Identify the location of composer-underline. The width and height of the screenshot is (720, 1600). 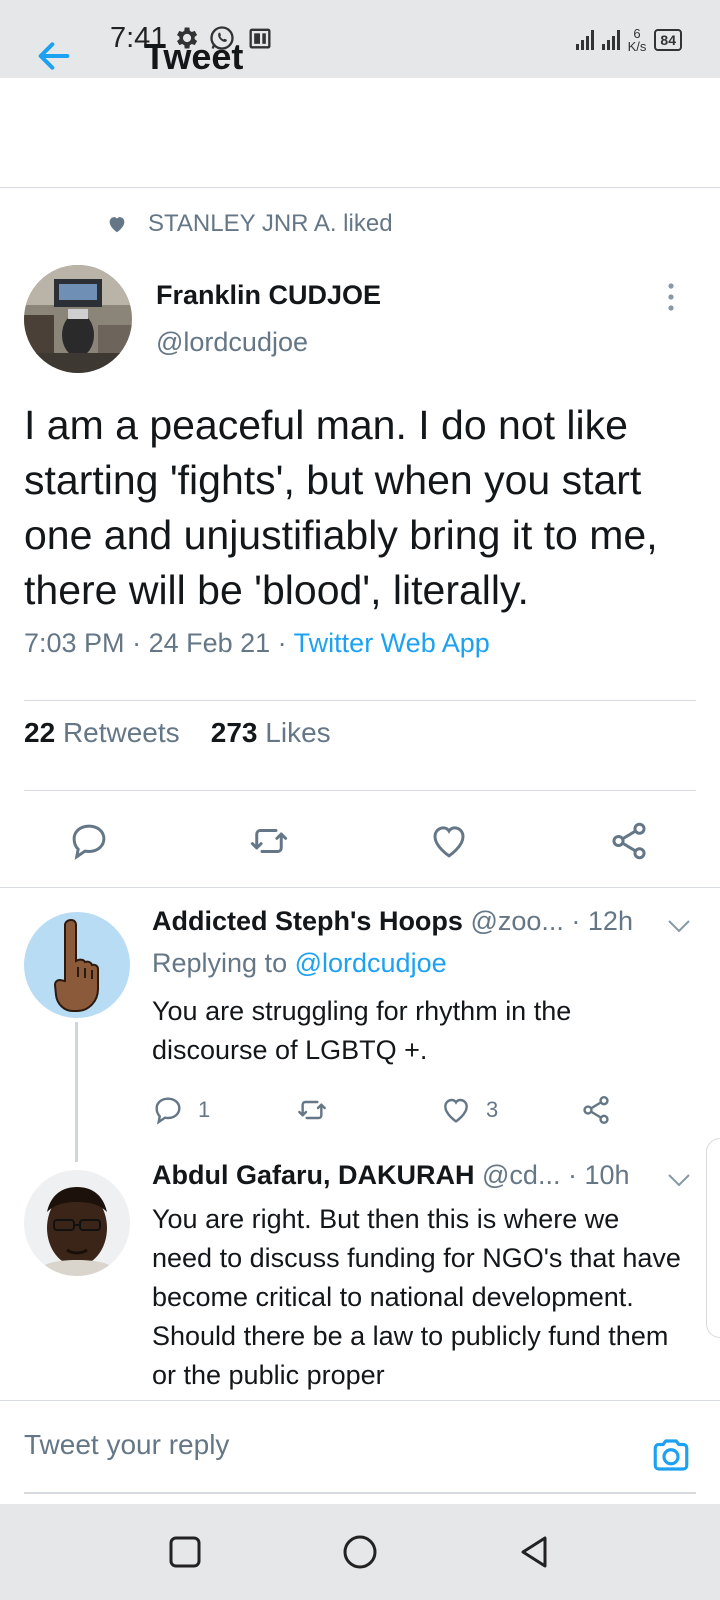
(360, 1493).